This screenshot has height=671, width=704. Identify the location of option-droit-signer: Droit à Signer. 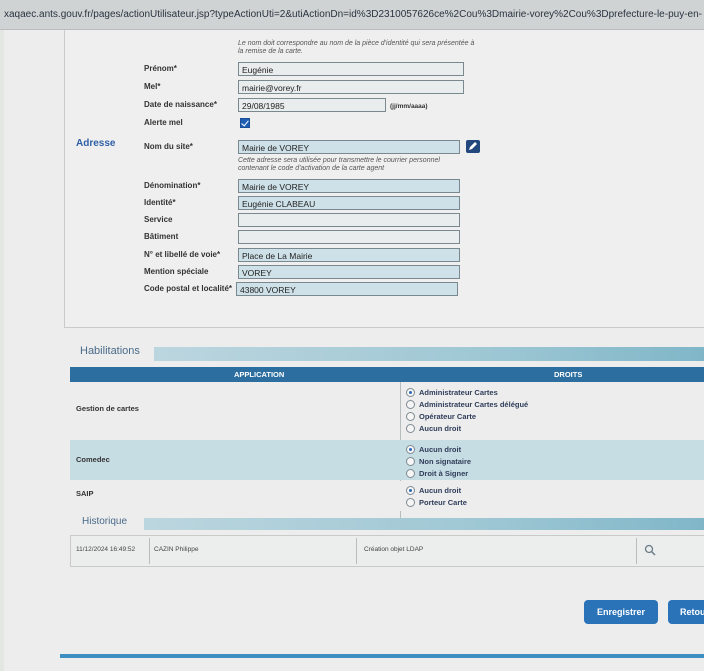
(444, 473).